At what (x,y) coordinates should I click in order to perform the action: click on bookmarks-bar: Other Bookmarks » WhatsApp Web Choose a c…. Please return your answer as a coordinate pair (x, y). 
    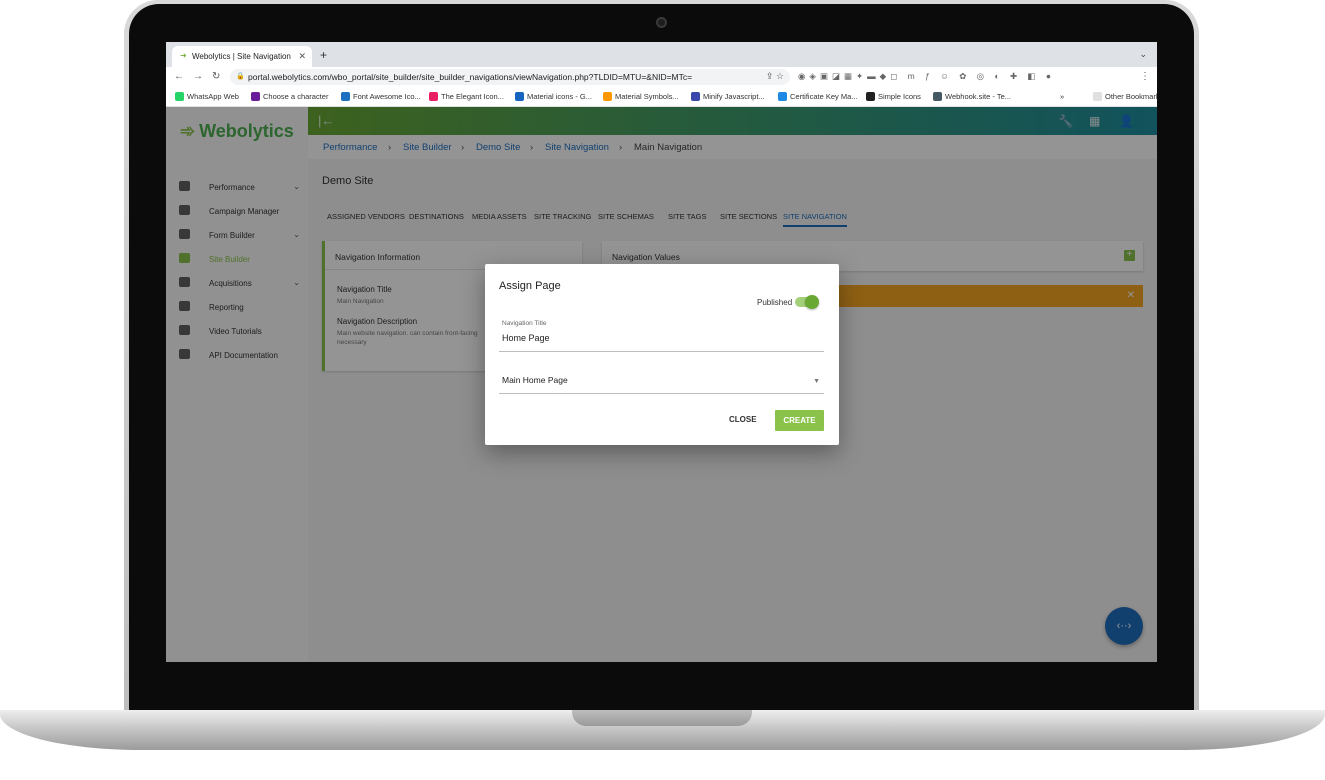
    Looking at the image, I should click on (661, 97).